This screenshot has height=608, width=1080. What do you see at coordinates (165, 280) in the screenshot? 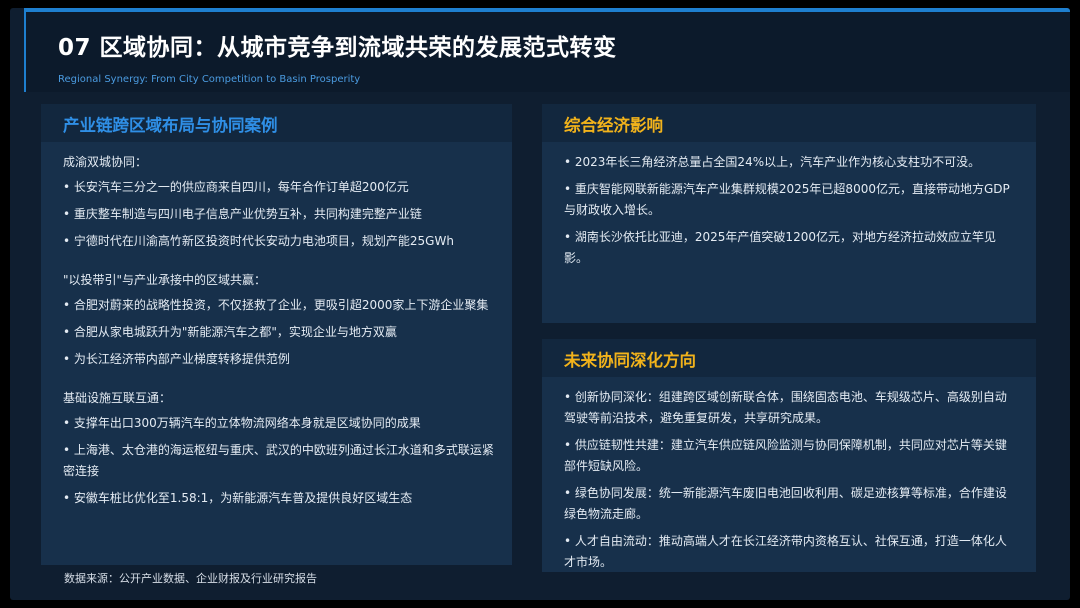
I see `section-heading: "以投带引"与产业承接中的区域共赢：` at bounding box center [165, 280].